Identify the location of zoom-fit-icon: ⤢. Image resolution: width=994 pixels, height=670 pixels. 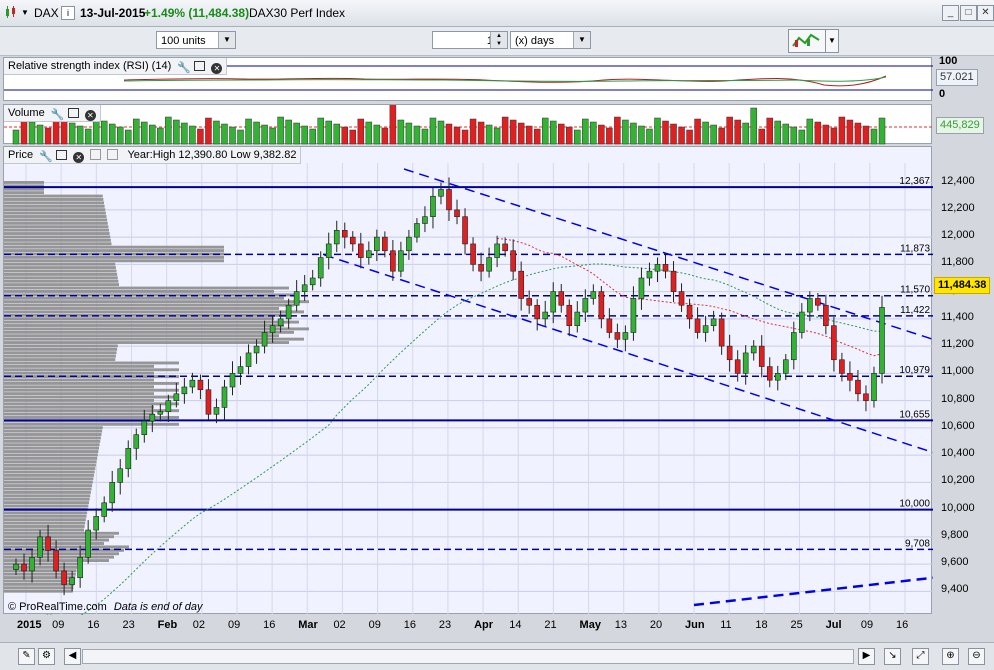
(920, 656).